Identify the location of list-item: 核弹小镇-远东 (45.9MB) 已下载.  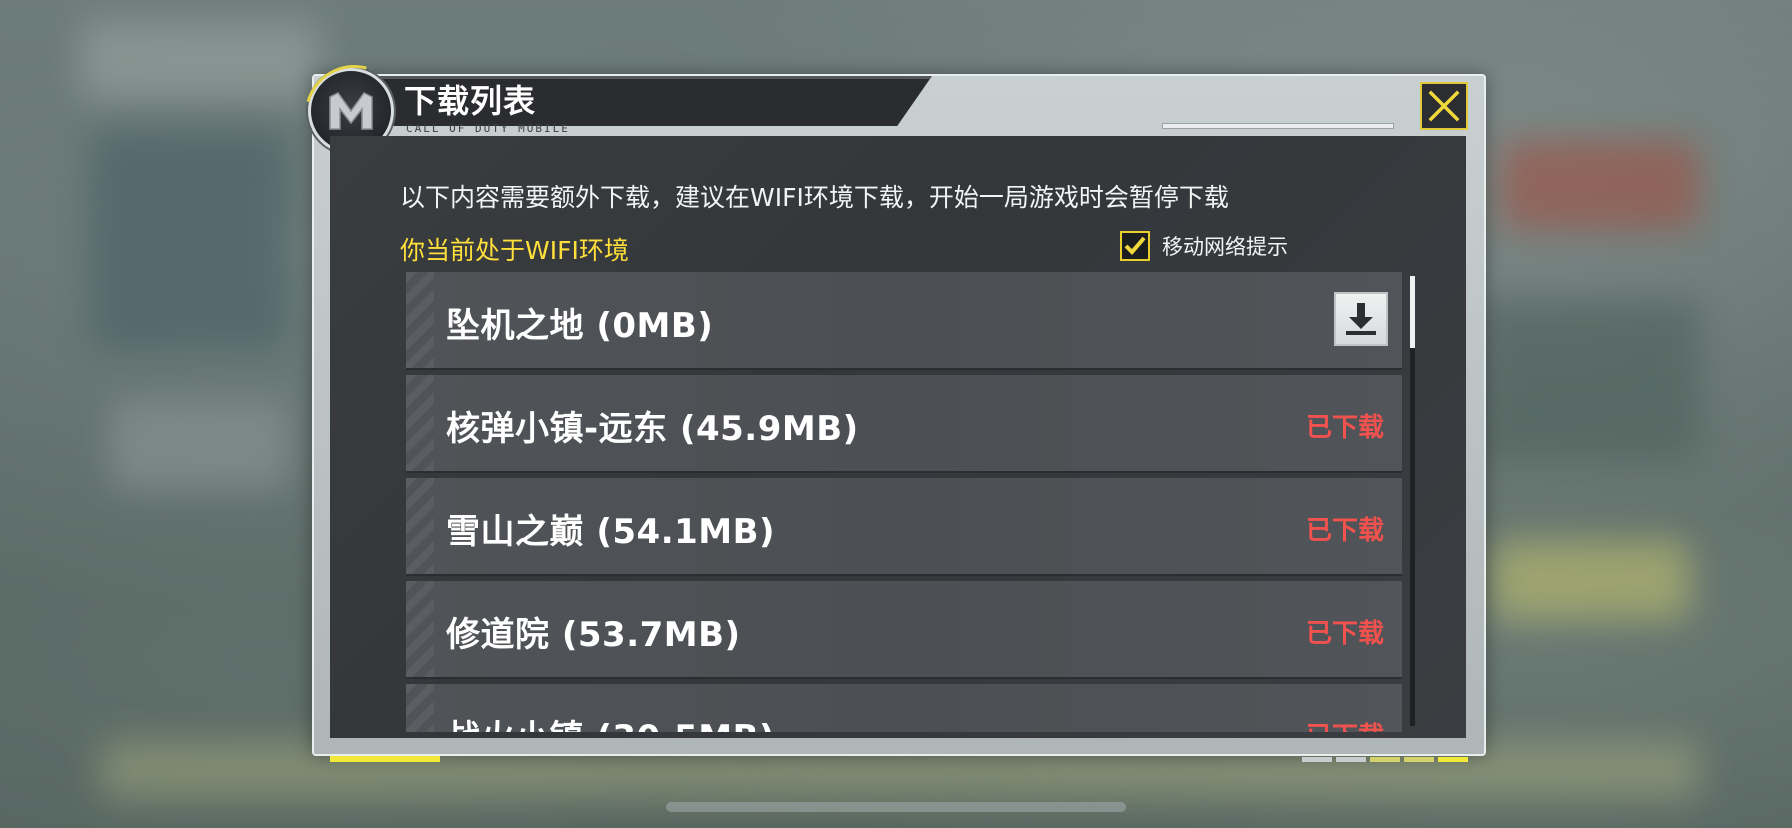
(904, 424).